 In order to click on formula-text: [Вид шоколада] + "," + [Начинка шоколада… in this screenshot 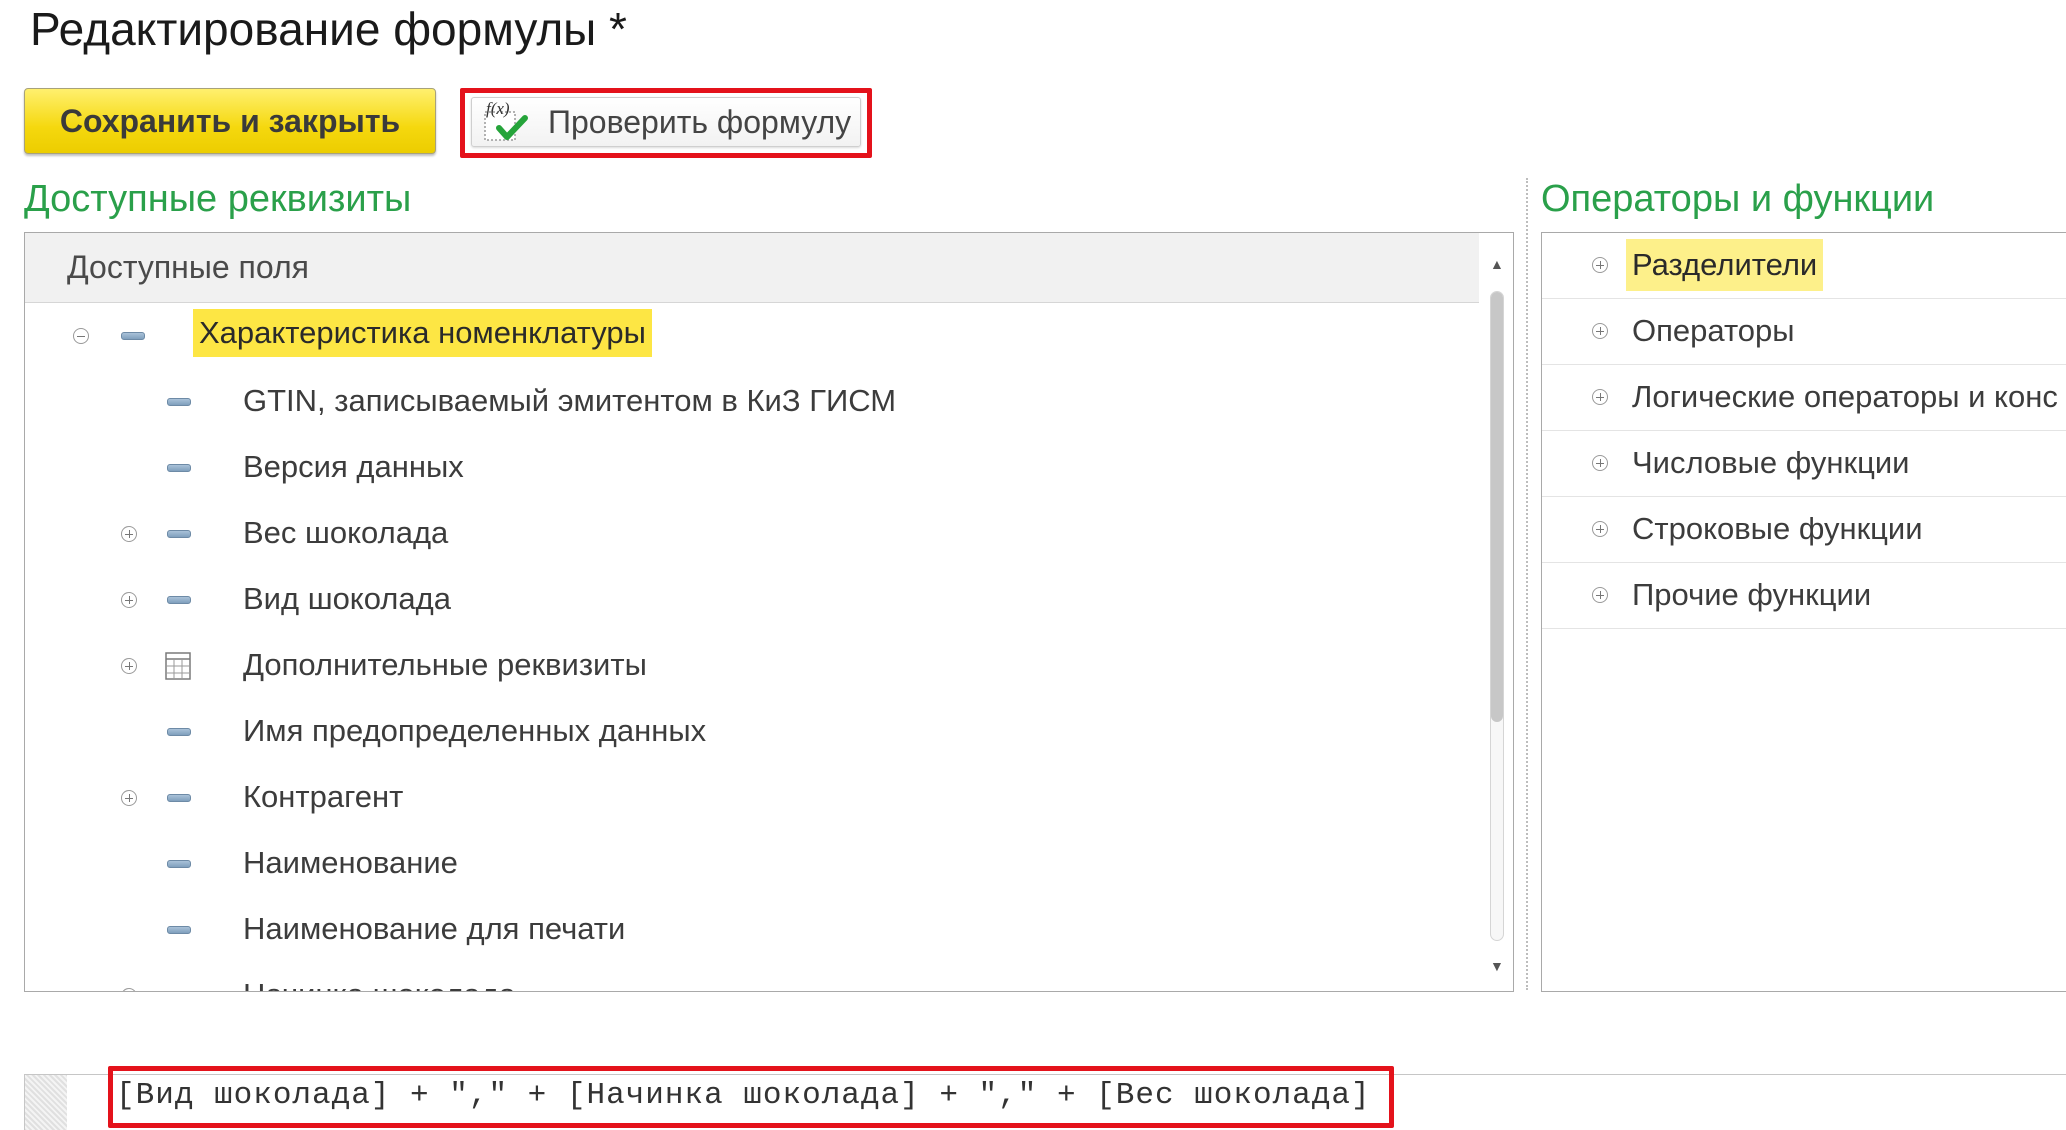, I will do `click(743, 1095)`.